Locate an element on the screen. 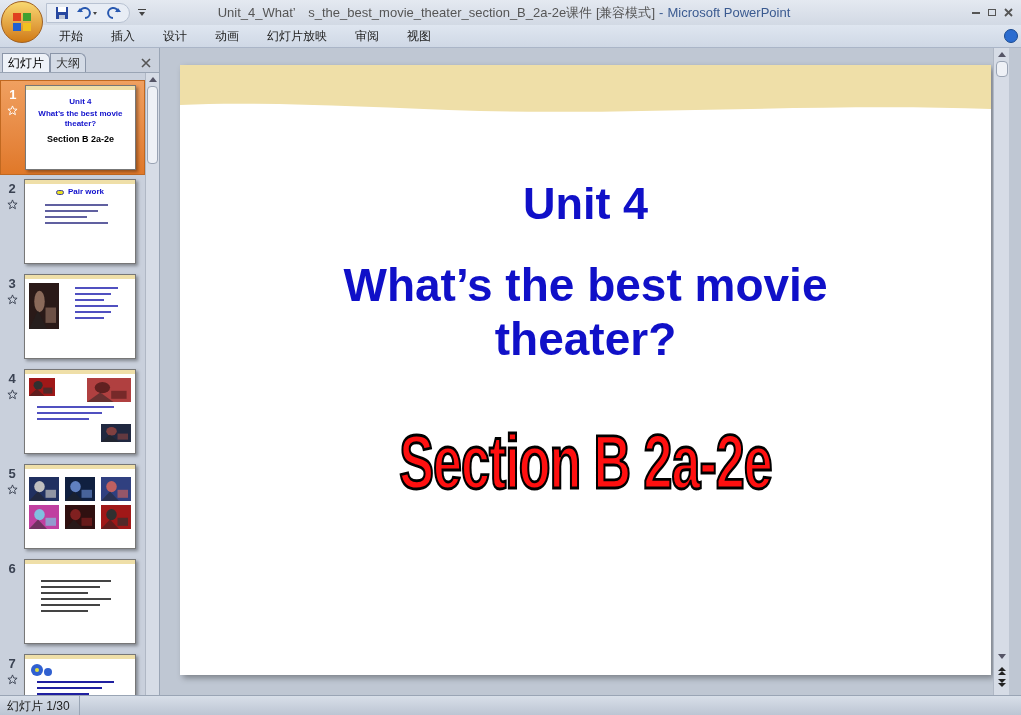 The width and height of the screenshot is (1021, 715). ribbon-tab: 动画 is located at coordinates (227, 36).